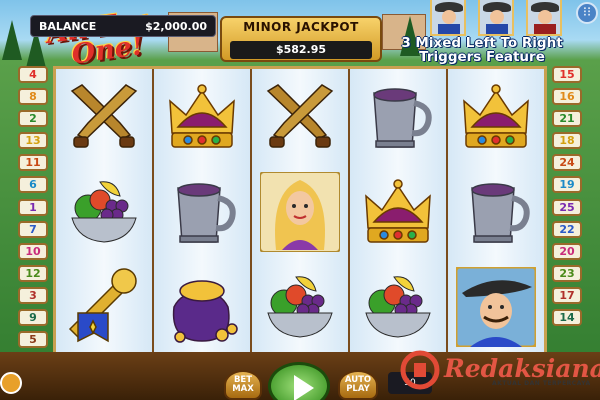  What do you see at coordinates (176, 26) in the screenshot?
I see `balance-value: $2,000.00` at bounding box center [176, 26].